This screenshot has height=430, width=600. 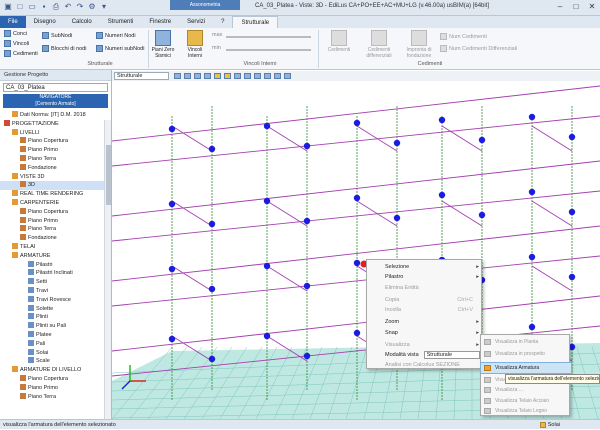 What do you see at coordinates (16, 43) in the screenshot?
I see `vincoli-toggle: Vincoli` at bounding box center [16, 43].